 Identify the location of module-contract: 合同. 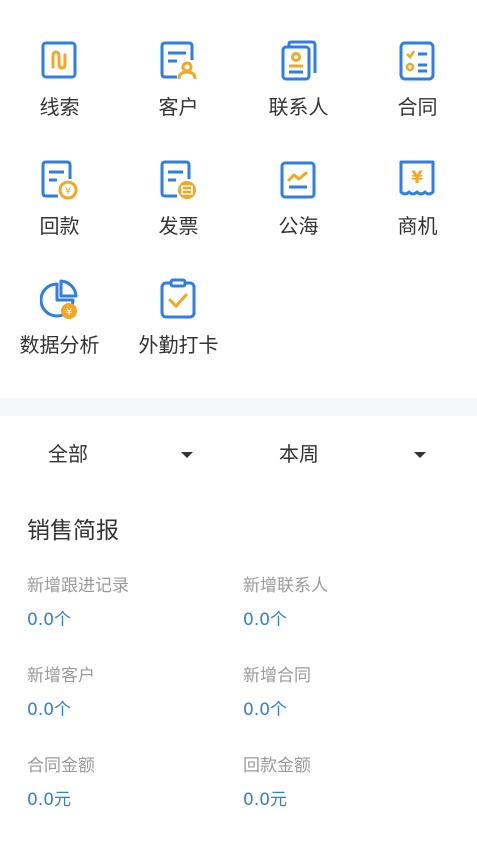
(417, 59).